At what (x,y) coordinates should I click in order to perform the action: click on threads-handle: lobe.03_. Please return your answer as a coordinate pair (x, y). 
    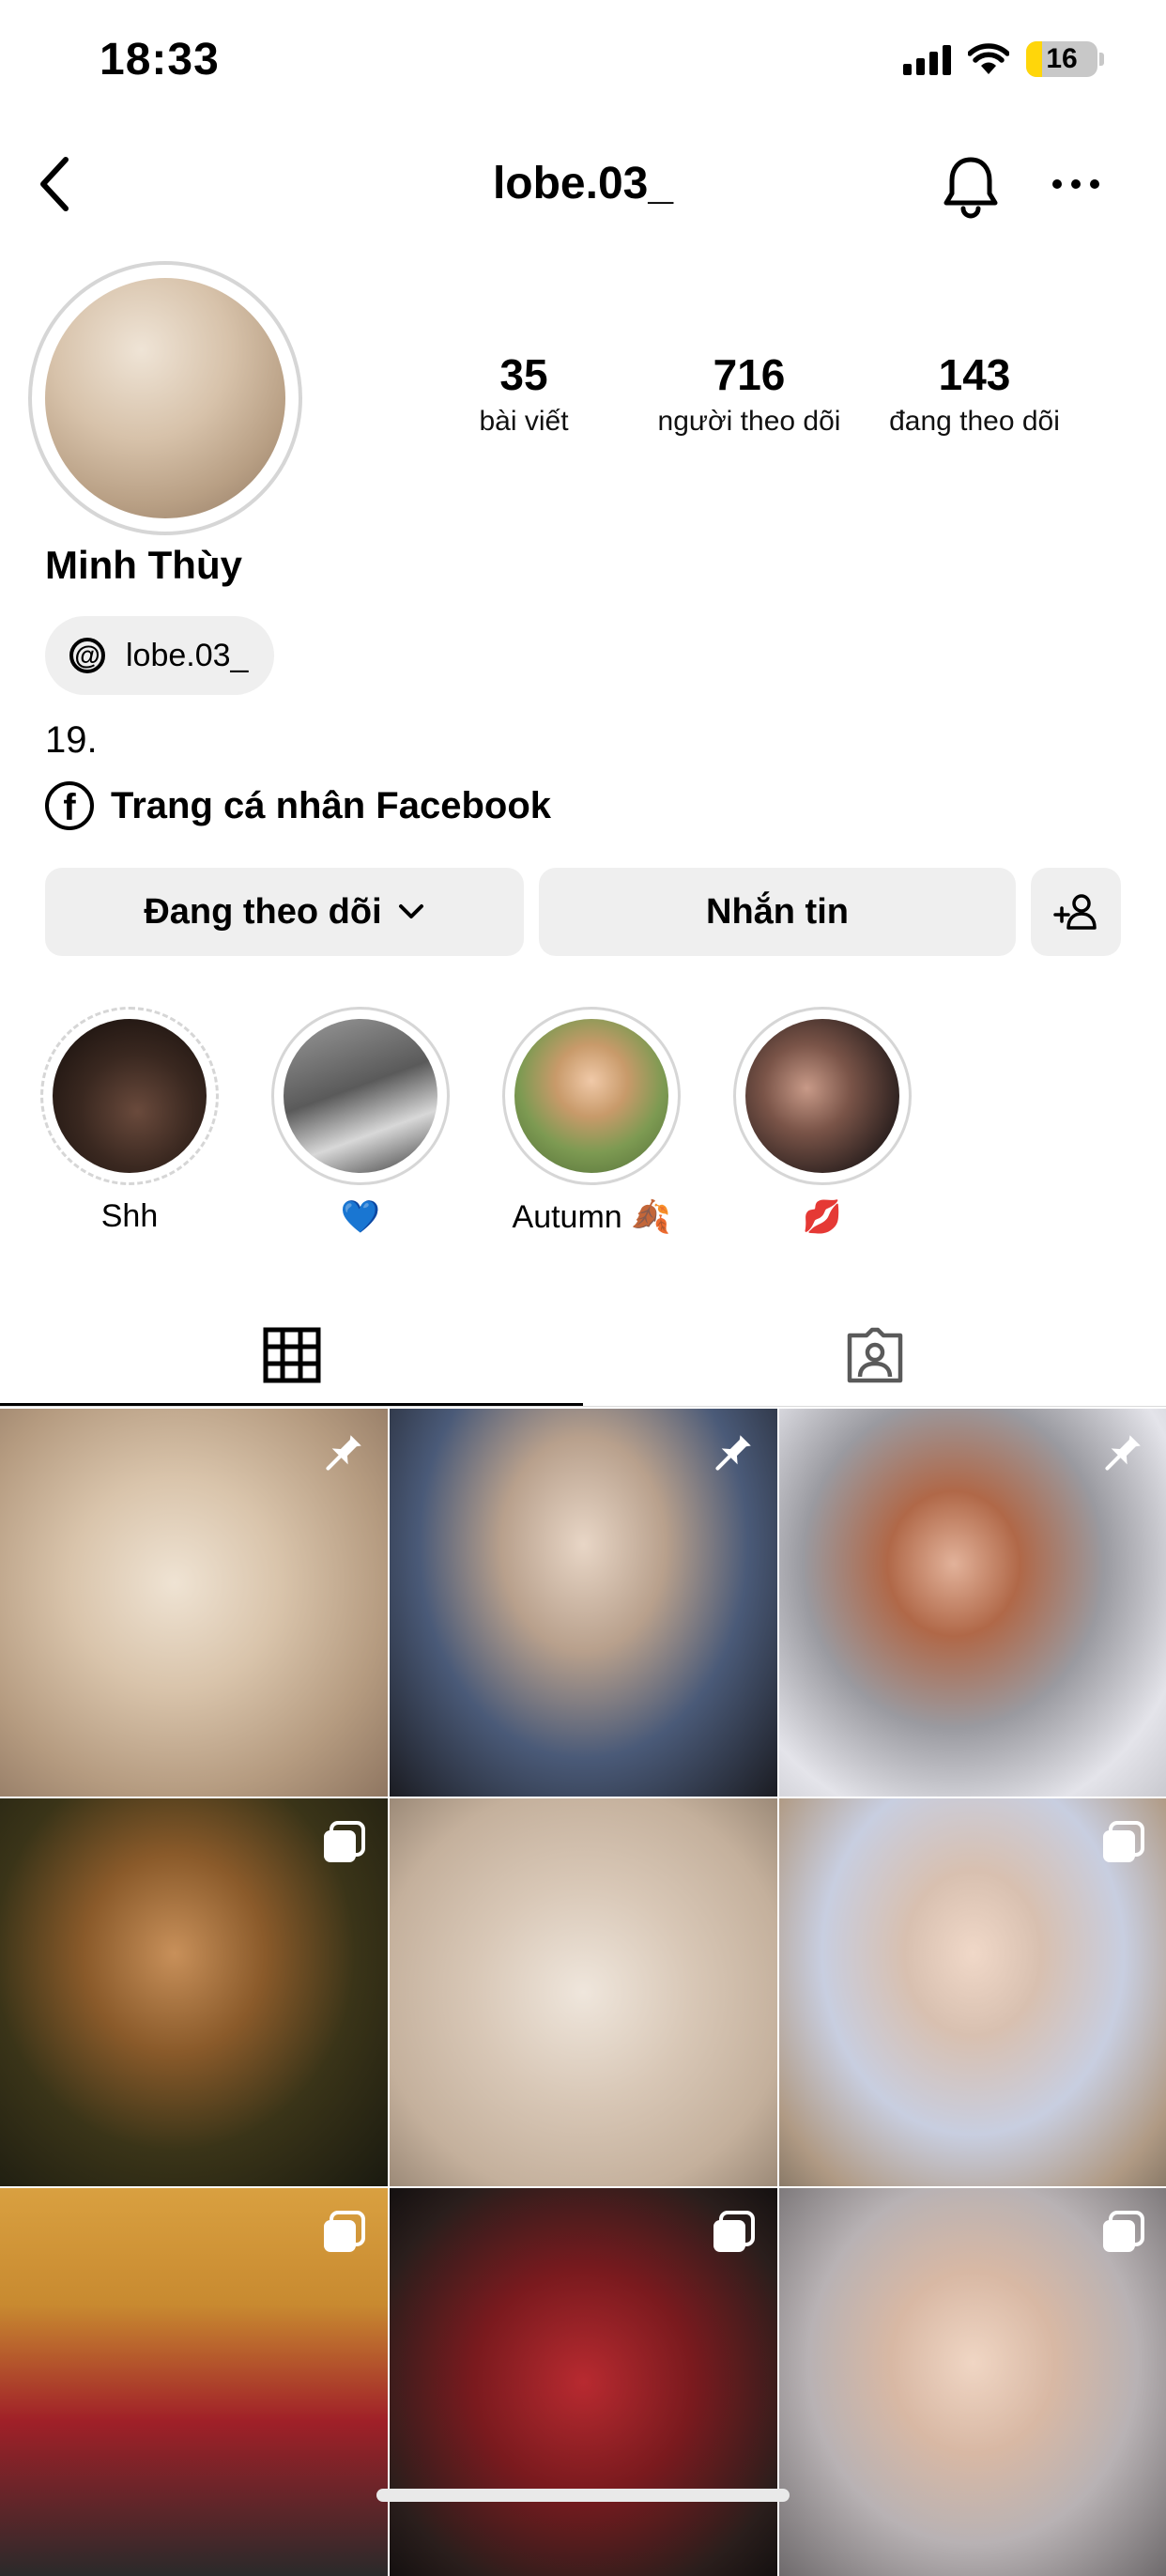
    Looking at the image, I should click on (187, 655).